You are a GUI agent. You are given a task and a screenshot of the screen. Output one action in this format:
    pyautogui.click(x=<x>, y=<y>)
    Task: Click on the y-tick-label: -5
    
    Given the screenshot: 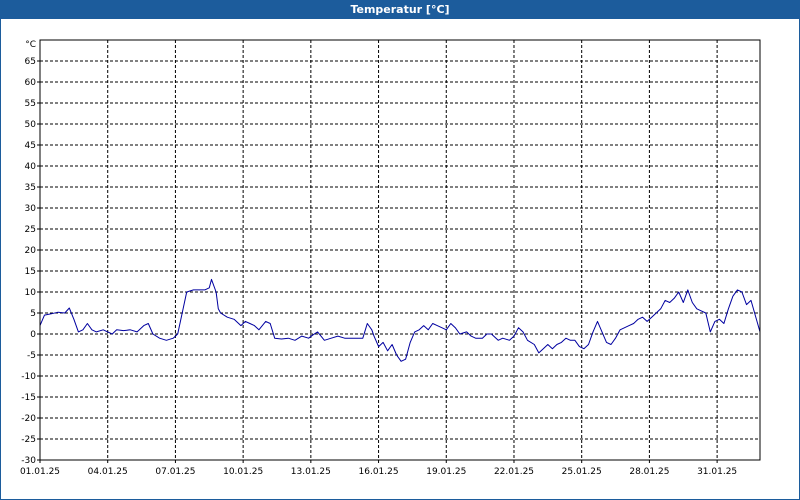 What is the action you would take?
    pyautogui.click(x=31, y=356)
    